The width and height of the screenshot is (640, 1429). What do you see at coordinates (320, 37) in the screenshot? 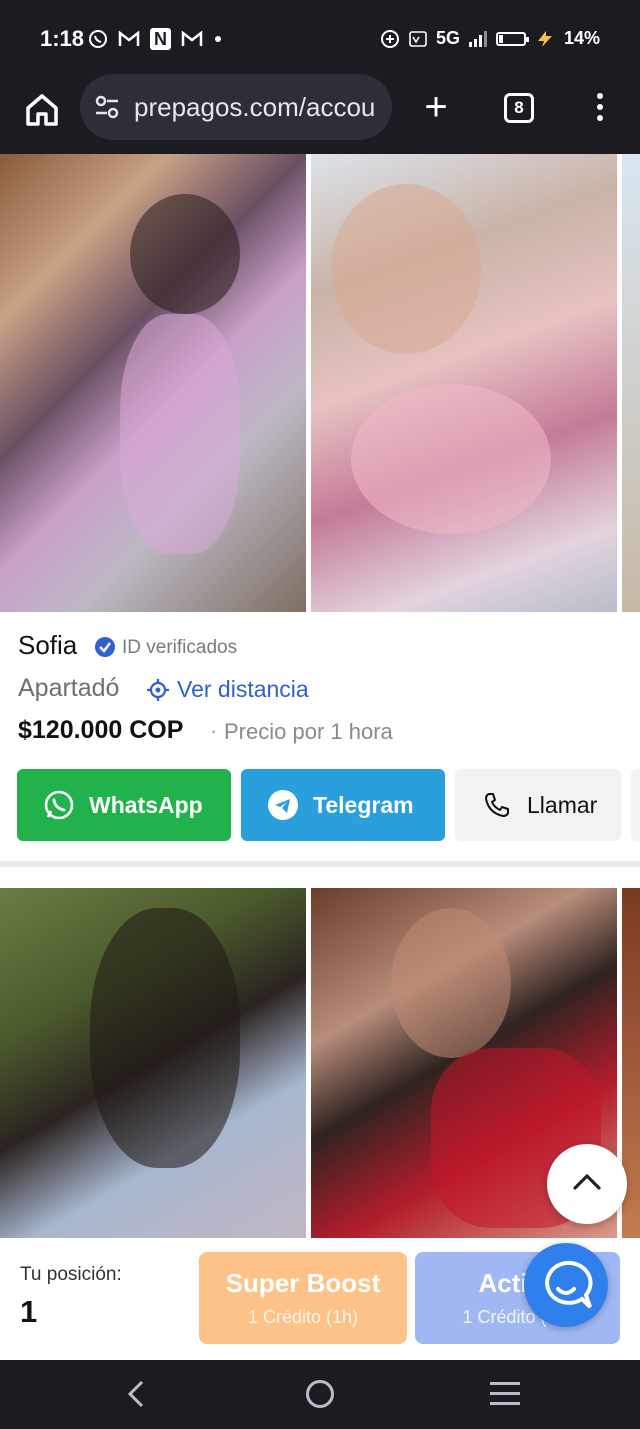
I see `status-bar: 1:18 N 5G 14%` at bounding box center [320, 37].